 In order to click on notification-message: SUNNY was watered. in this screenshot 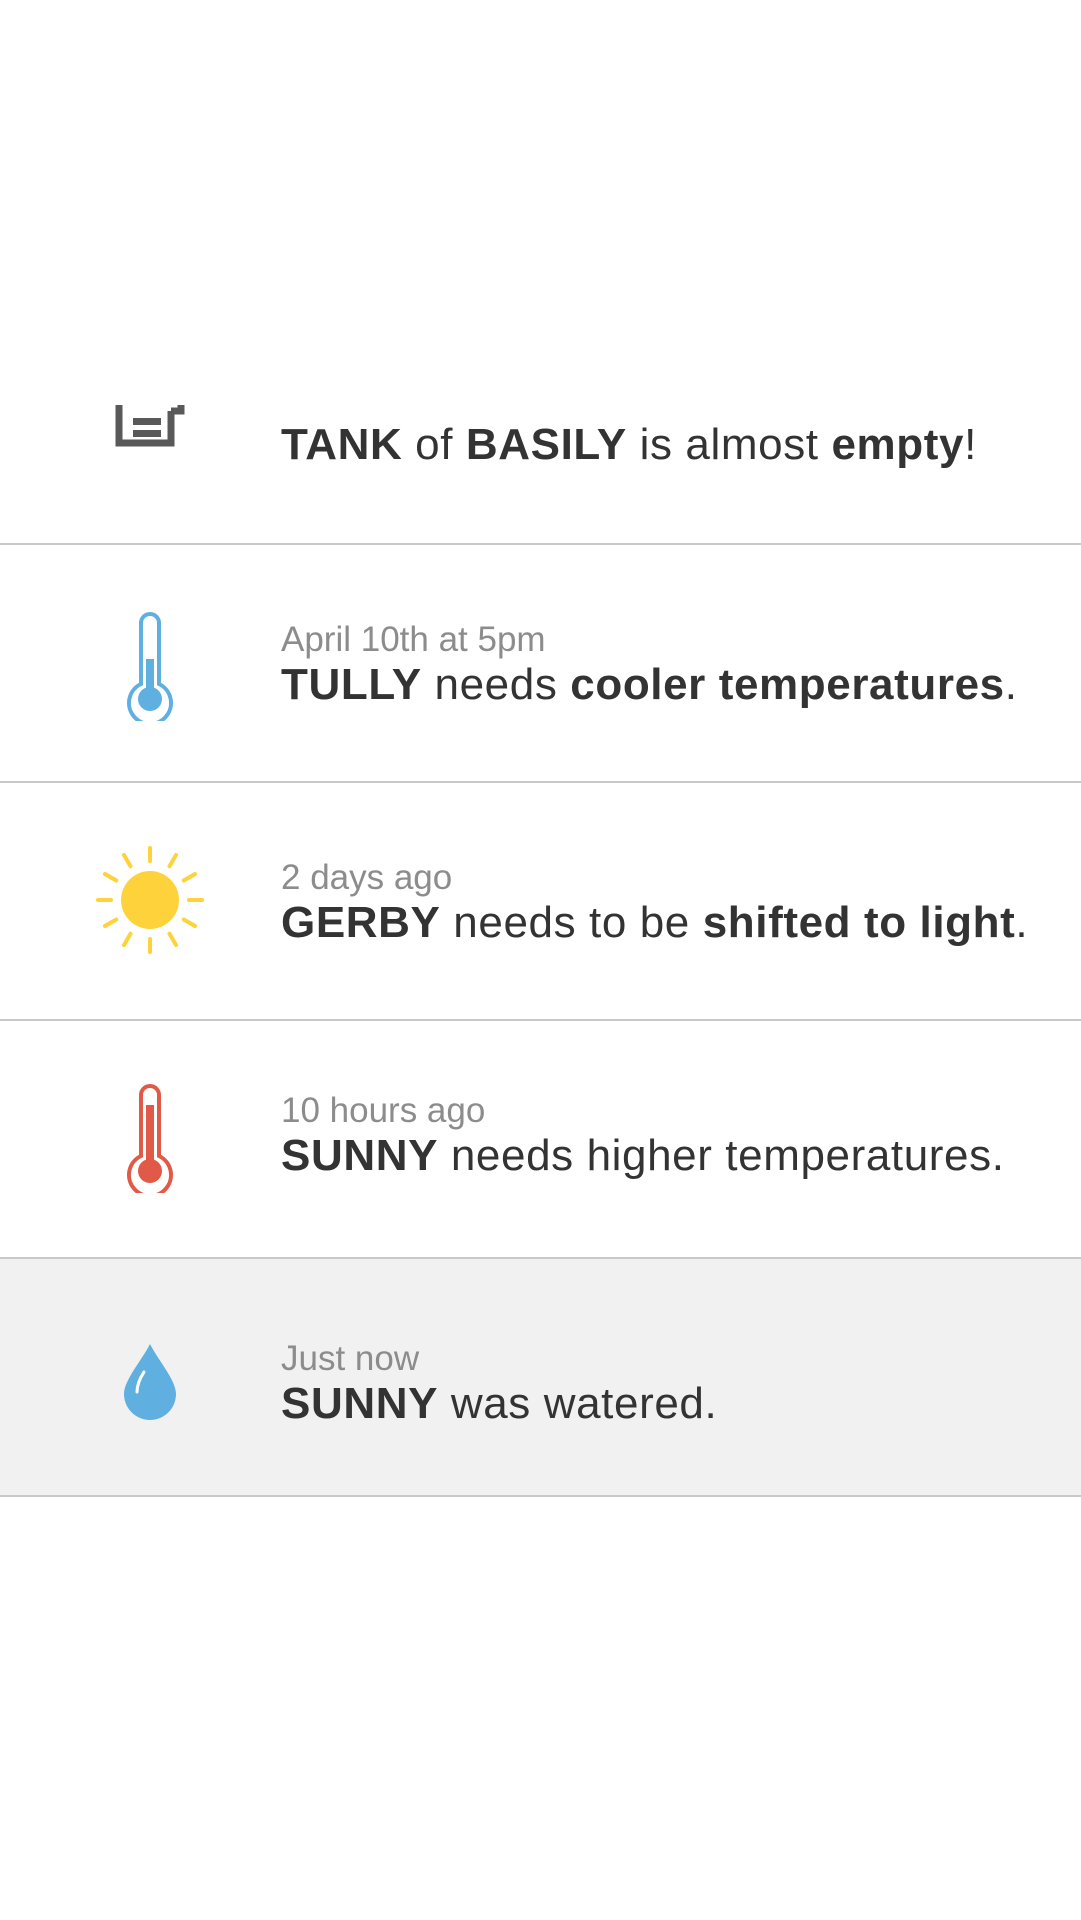, I will do `click(499, 1403)`.